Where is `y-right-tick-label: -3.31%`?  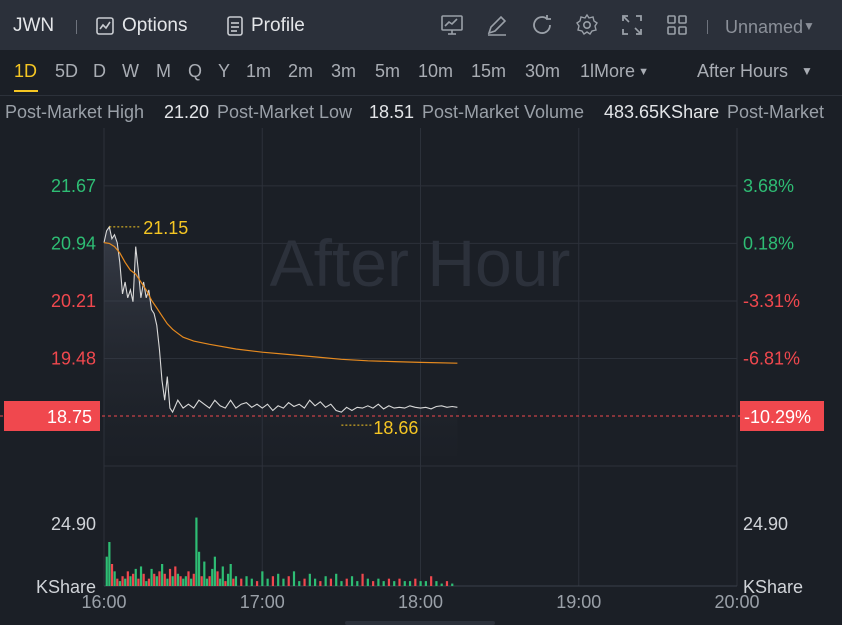 y-right-tick-label: -3.31% is located at coordinates (771, 301).